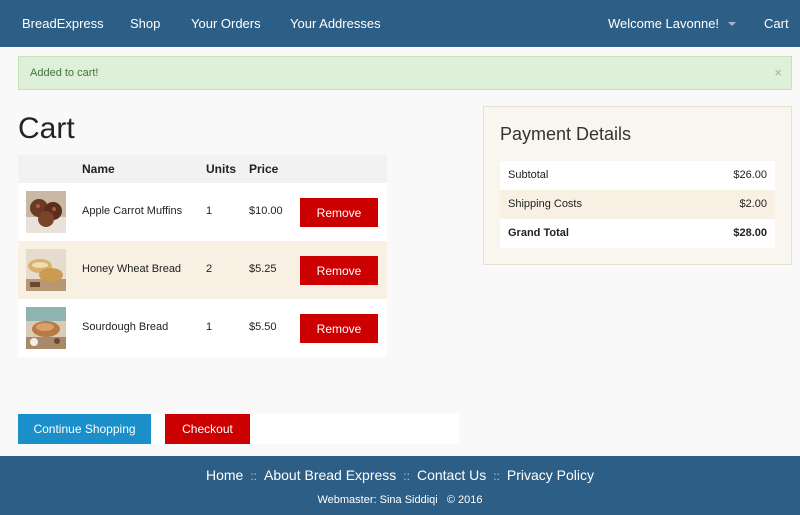 Image resolution: width=800 pixels, height=515 pixels. I want to click on table-row: Sourdough Bread 1 $5.50 Remove, so click(202, 328).